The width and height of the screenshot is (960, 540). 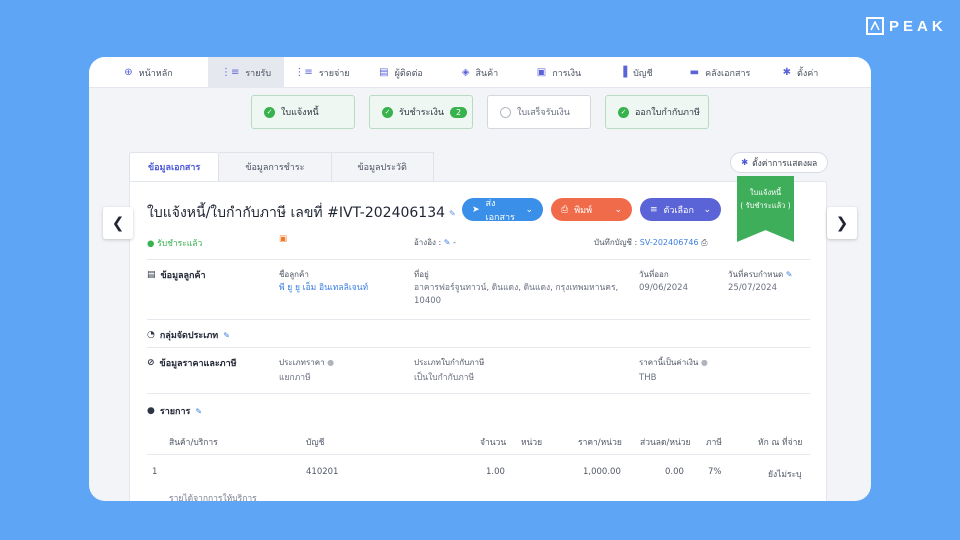 I want to click on row-qty: 1.00, so click(x=495, y=472).